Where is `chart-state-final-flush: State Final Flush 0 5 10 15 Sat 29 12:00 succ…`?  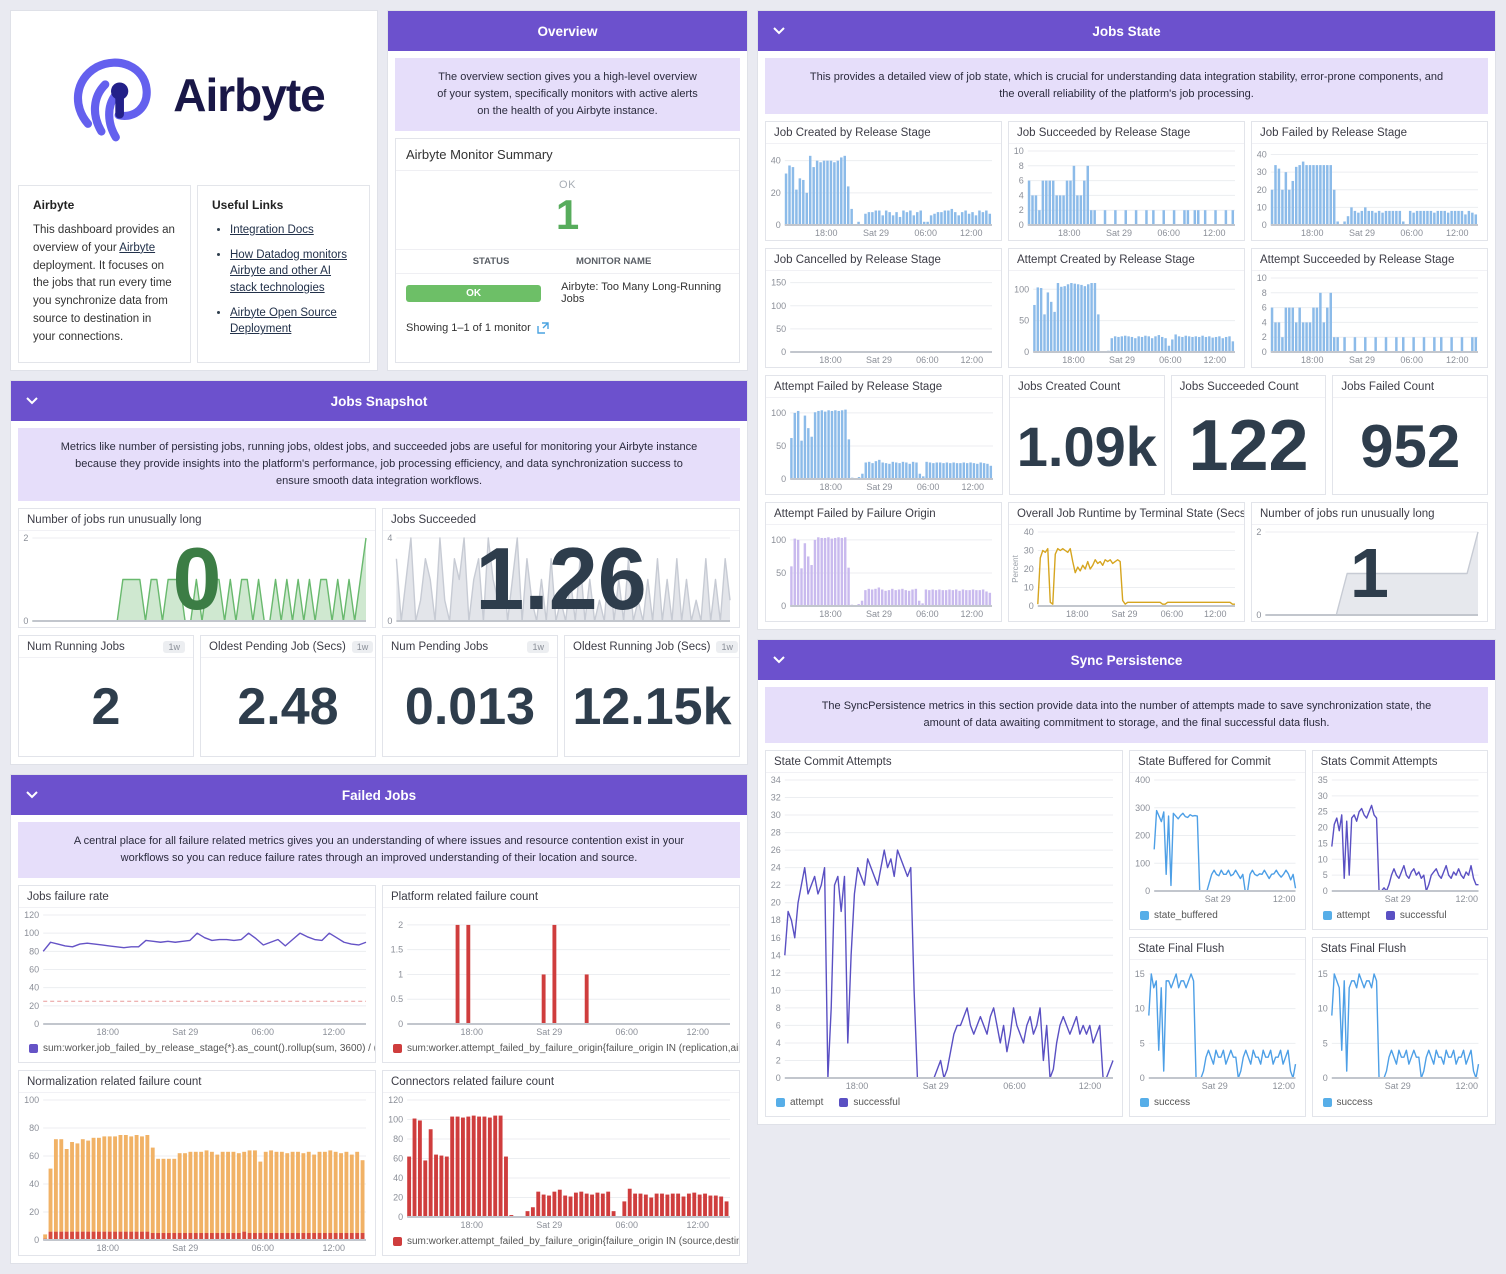 chart-state-final-flush: State Final Flush 0 5 10 15 Sat 29 12:00 succ… is located at coordinates (1217, 1027).